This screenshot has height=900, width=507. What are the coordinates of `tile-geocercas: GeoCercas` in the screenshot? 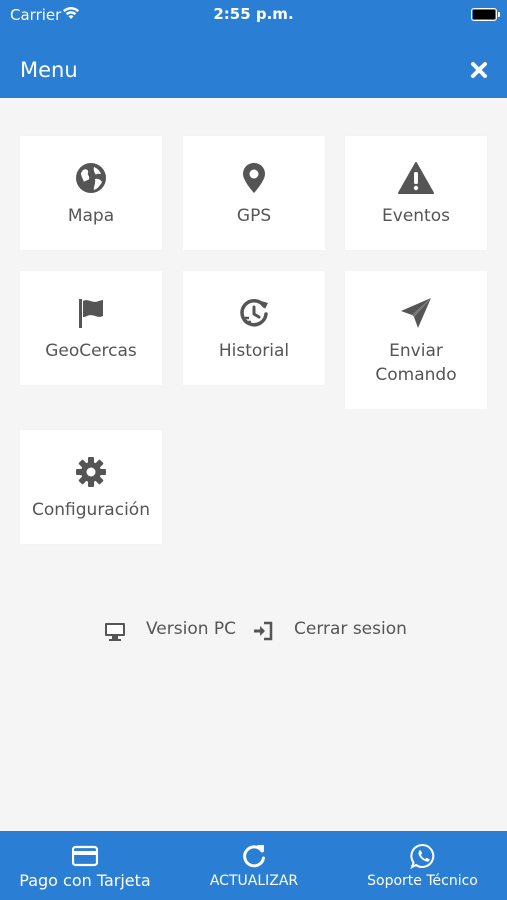 It's located at (91, 328).